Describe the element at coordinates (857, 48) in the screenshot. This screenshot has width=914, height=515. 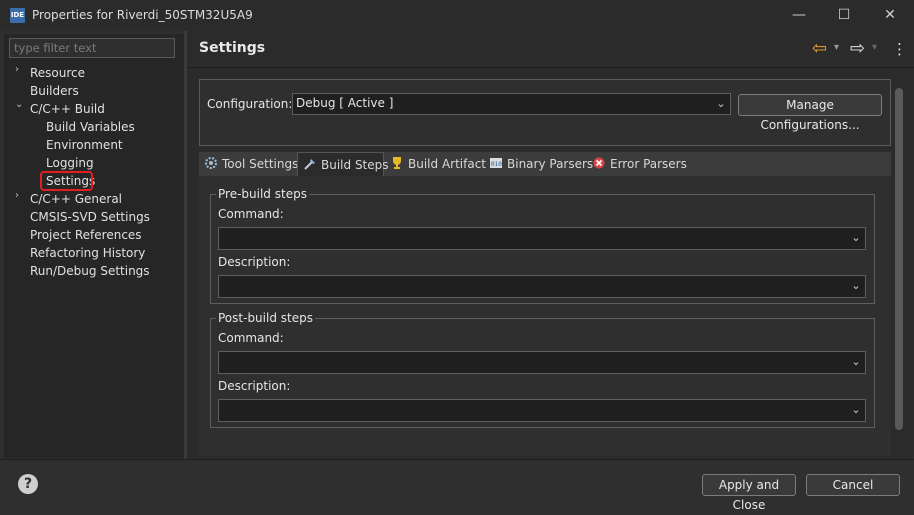
I see `forward-arrow-icon: ⇨` at that location.